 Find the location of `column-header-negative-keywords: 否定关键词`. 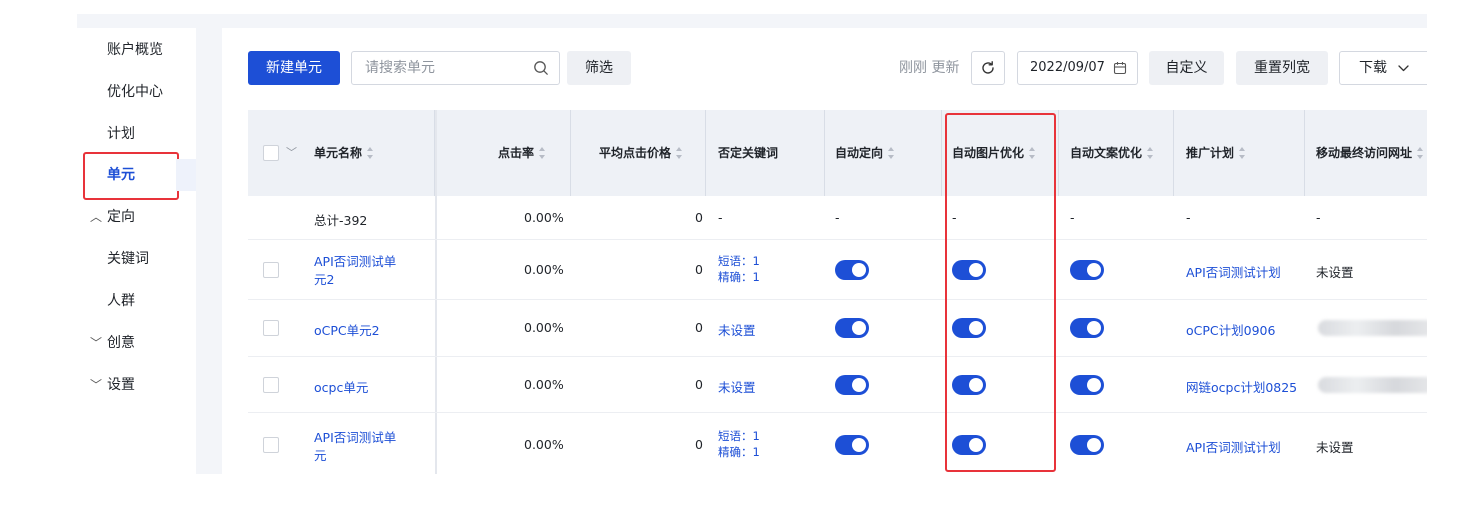

column-header-negative-keywords: 否定关键词 is located at coordinates (748, 153).